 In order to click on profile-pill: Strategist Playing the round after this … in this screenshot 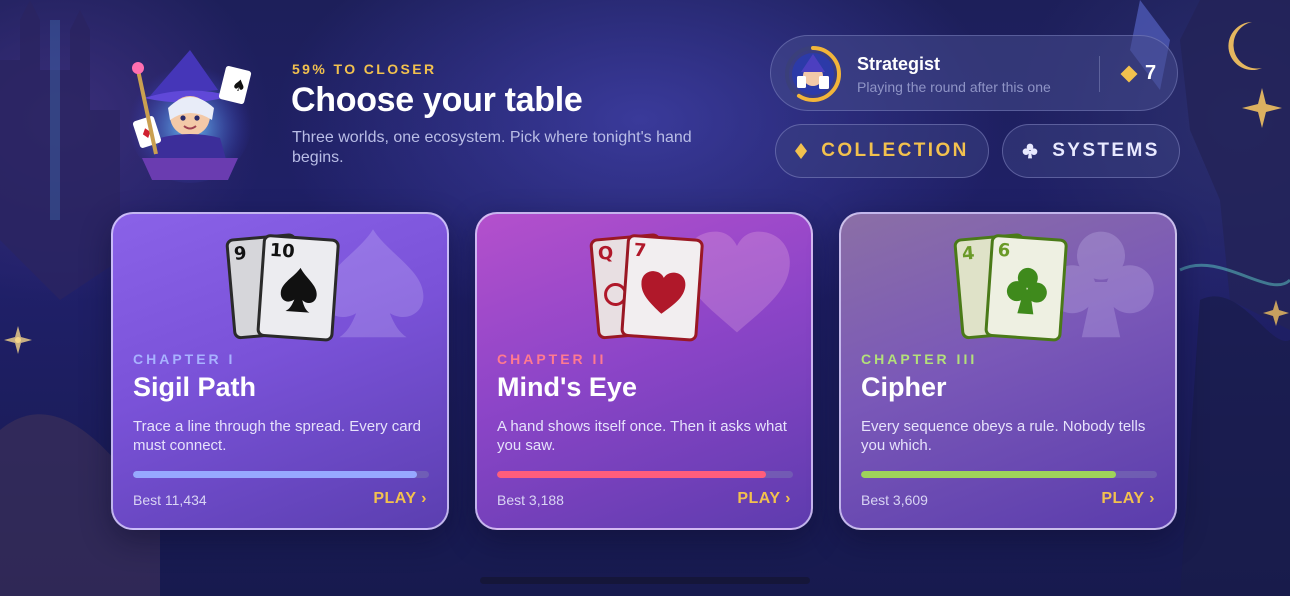, I will do `click(974, 73)`.